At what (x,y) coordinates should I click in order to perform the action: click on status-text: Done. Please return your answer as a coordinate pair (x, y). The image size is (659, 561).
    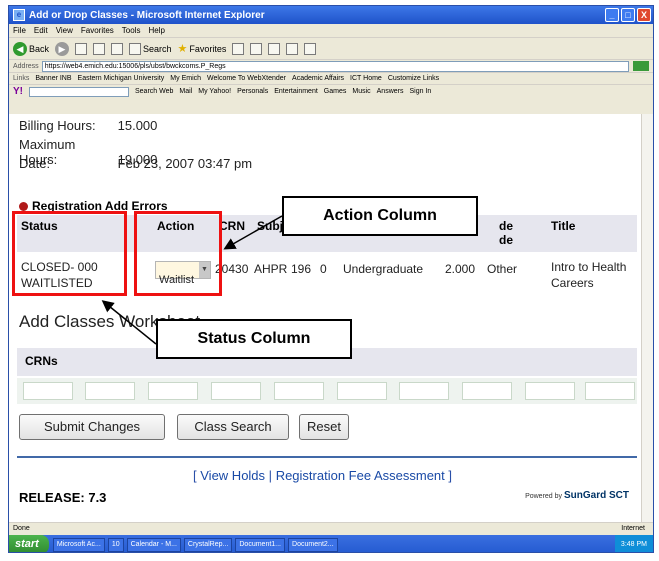
    Looking at the image, I should click on (21, 528).